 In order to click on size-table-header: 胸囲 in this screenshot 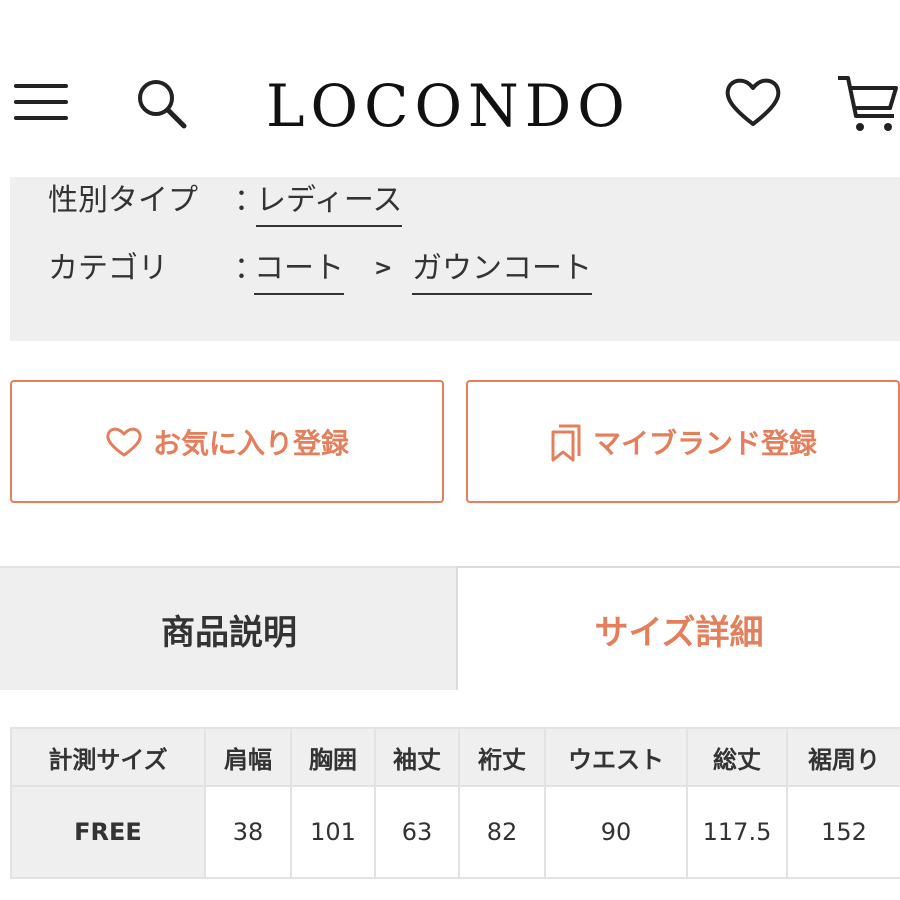, I will do `click(333, 757)`.